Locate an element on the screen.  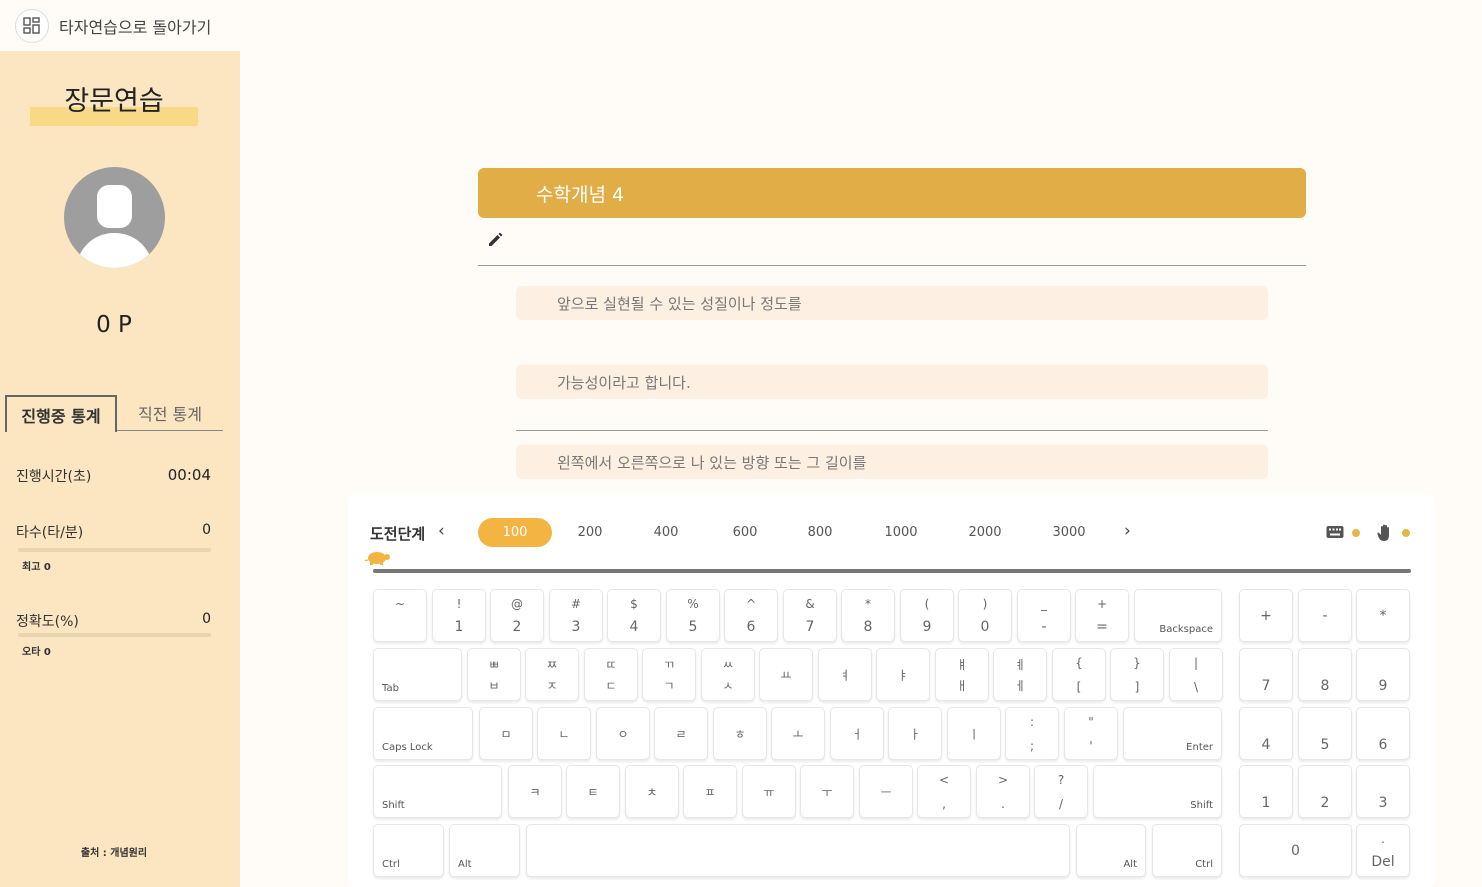
tab-previous-stats: 직전 통계 is located at coordinates (170, 413).